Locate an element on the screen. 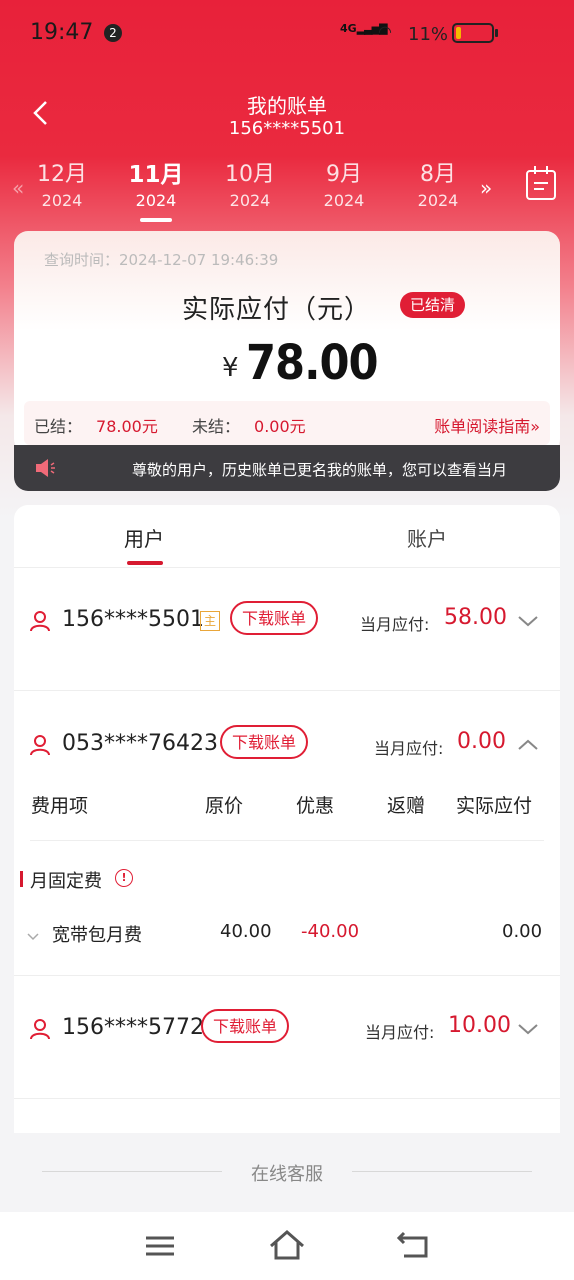  tab-account: 账户 is located at coordinates (427, 537).